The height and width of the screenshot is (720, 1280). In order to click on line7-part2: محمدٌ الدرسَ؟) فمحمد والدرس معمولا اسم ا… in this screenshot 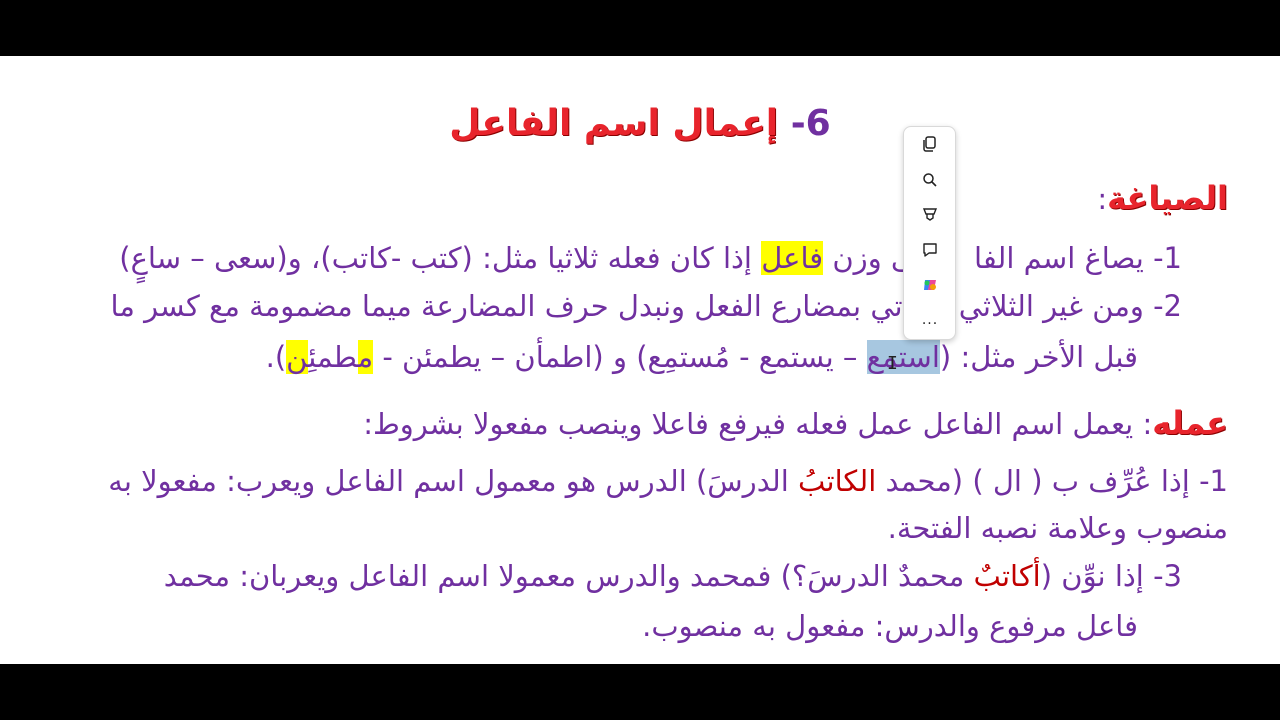, I will do `click(568, 576)`.